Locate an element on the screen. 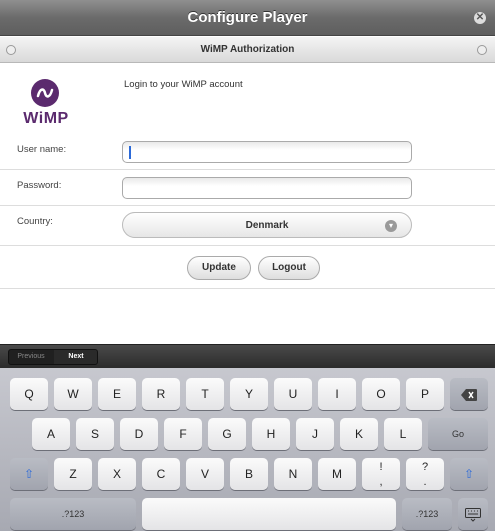 Image resolution: width=495 pixels, height=531 pixels. sub-header: WiMP Authorization is located at coordinates (247, 50).